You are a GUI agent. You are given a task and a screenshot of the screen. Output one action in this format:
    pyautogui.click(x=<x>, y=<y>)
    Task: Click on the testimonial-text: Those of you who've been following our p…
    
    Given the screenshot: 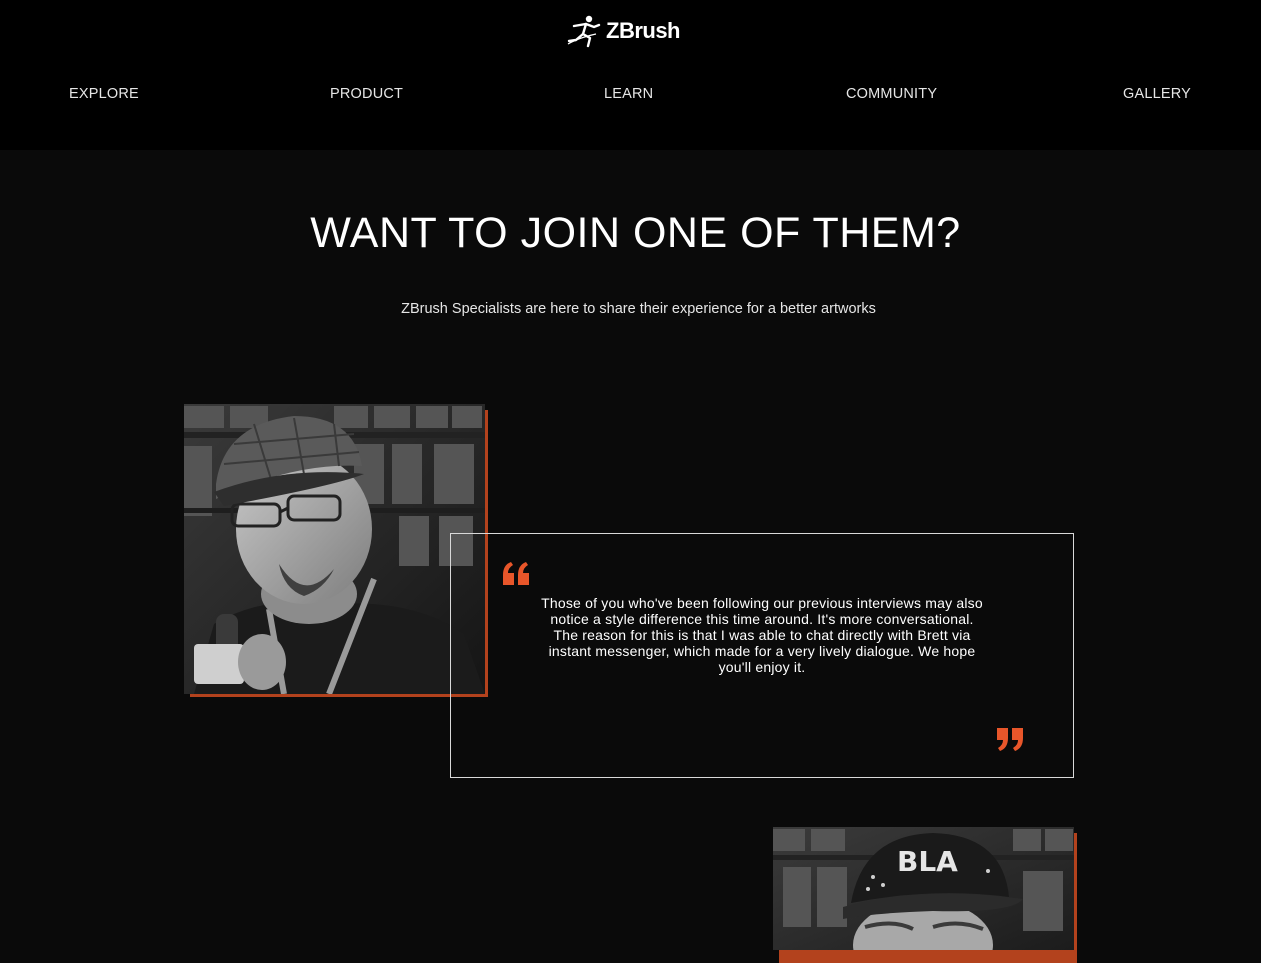 What is the action you would take?
    pyautogui.click(x=762, y=635)
    